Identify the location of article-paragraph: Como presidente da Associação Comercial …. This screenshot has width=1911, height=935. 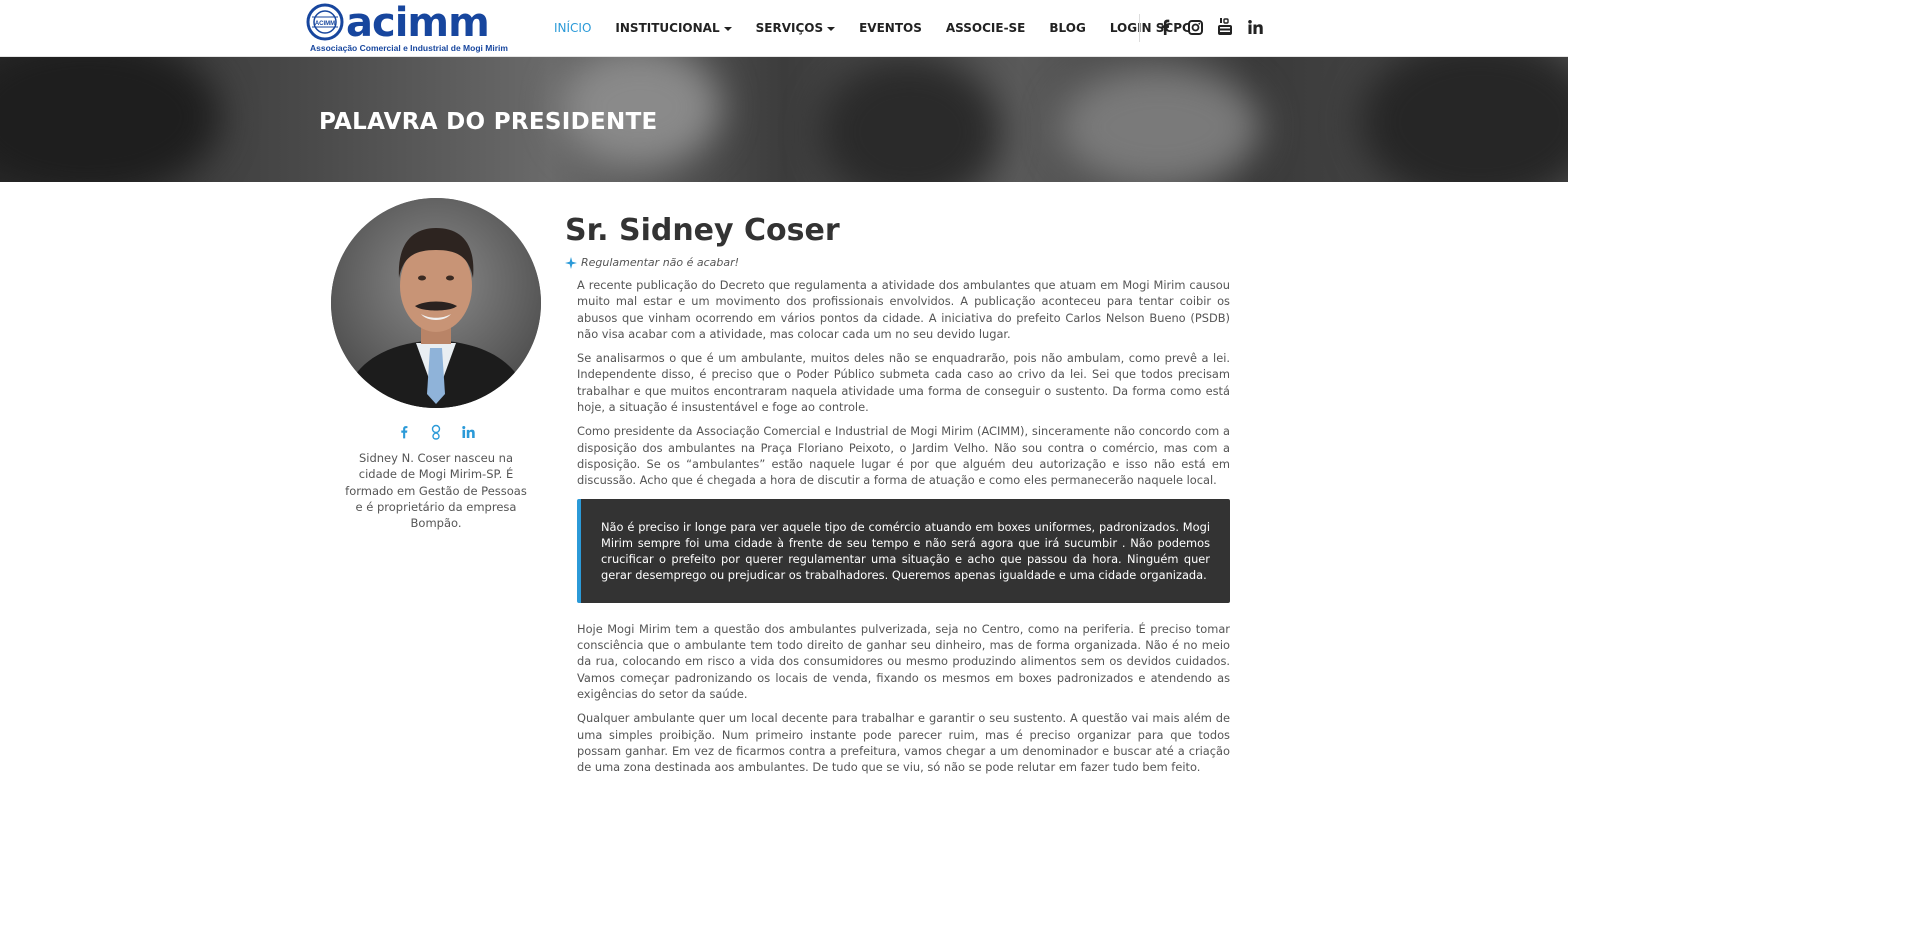
(903, 456).